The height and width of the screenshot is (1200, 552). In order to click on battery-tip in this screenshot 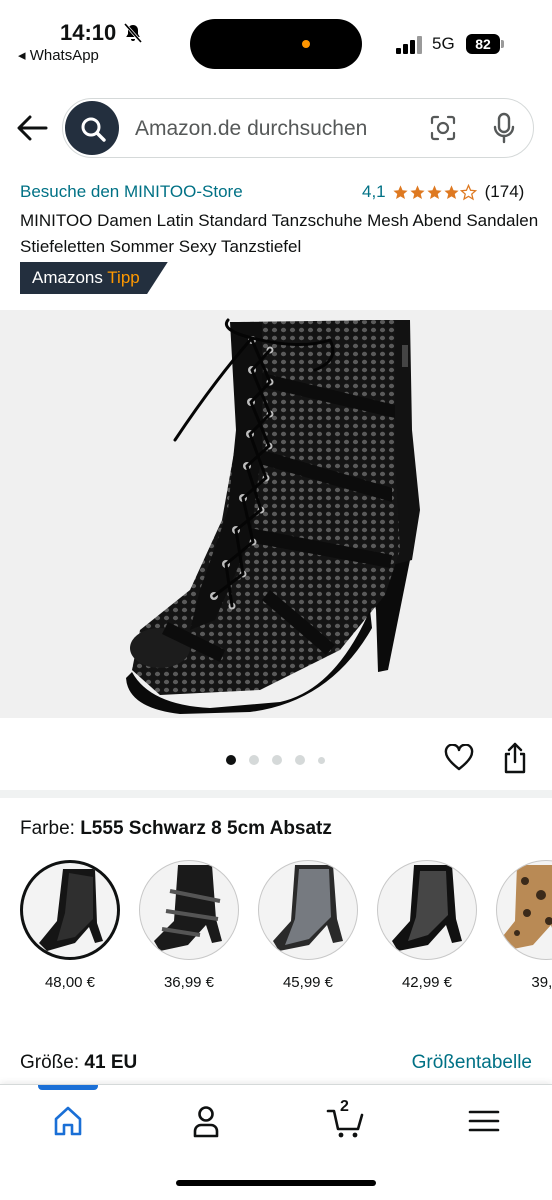, I will do `click(502, 44)`.